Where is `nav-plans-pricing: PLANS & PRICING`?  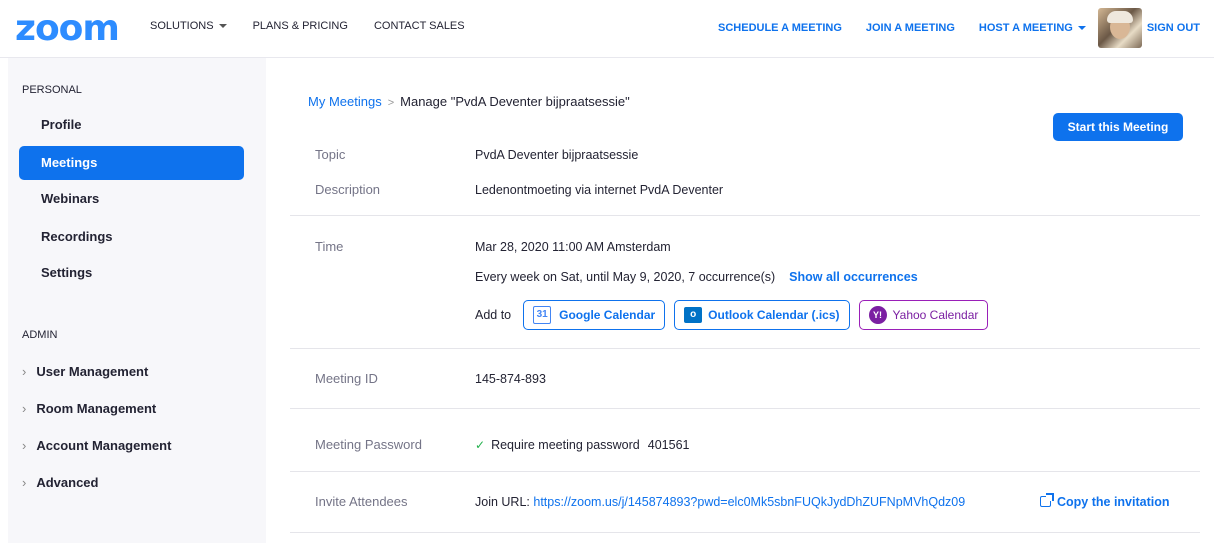
nav-plans-pricing: PLANS & PRICING is located at coordinates (300, 26).